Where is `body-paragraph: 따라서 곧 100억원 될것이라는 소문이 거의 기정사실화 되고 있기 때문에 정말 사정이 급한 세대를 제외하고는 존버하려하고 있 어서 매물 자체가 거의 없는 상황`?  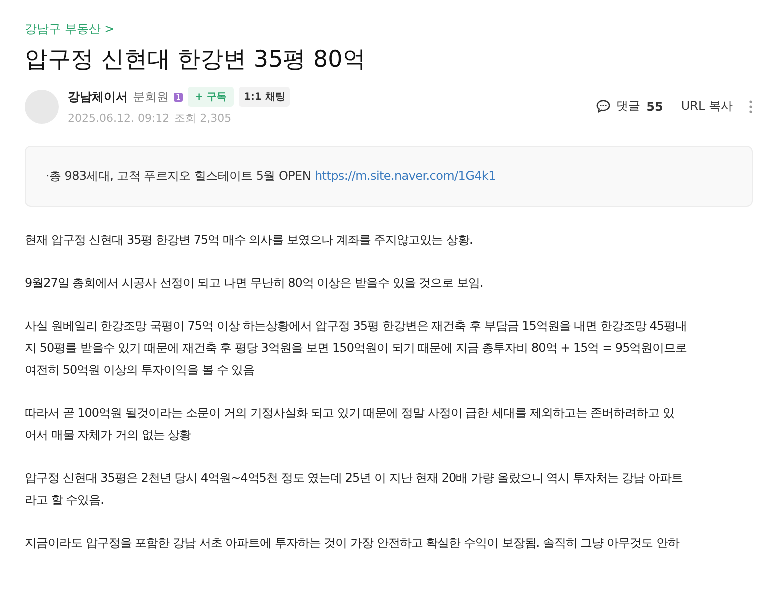
body-paragraph: 따라서 곧 100억원 될것이라는 소문이 거의 기정사실화 되고 있기 때문에 정말 사정이 급한 세대를 제외하고는 존버하려하고 있 어서 매물 자체가 거의 없는 상황 is located at coordinates (350, 424).